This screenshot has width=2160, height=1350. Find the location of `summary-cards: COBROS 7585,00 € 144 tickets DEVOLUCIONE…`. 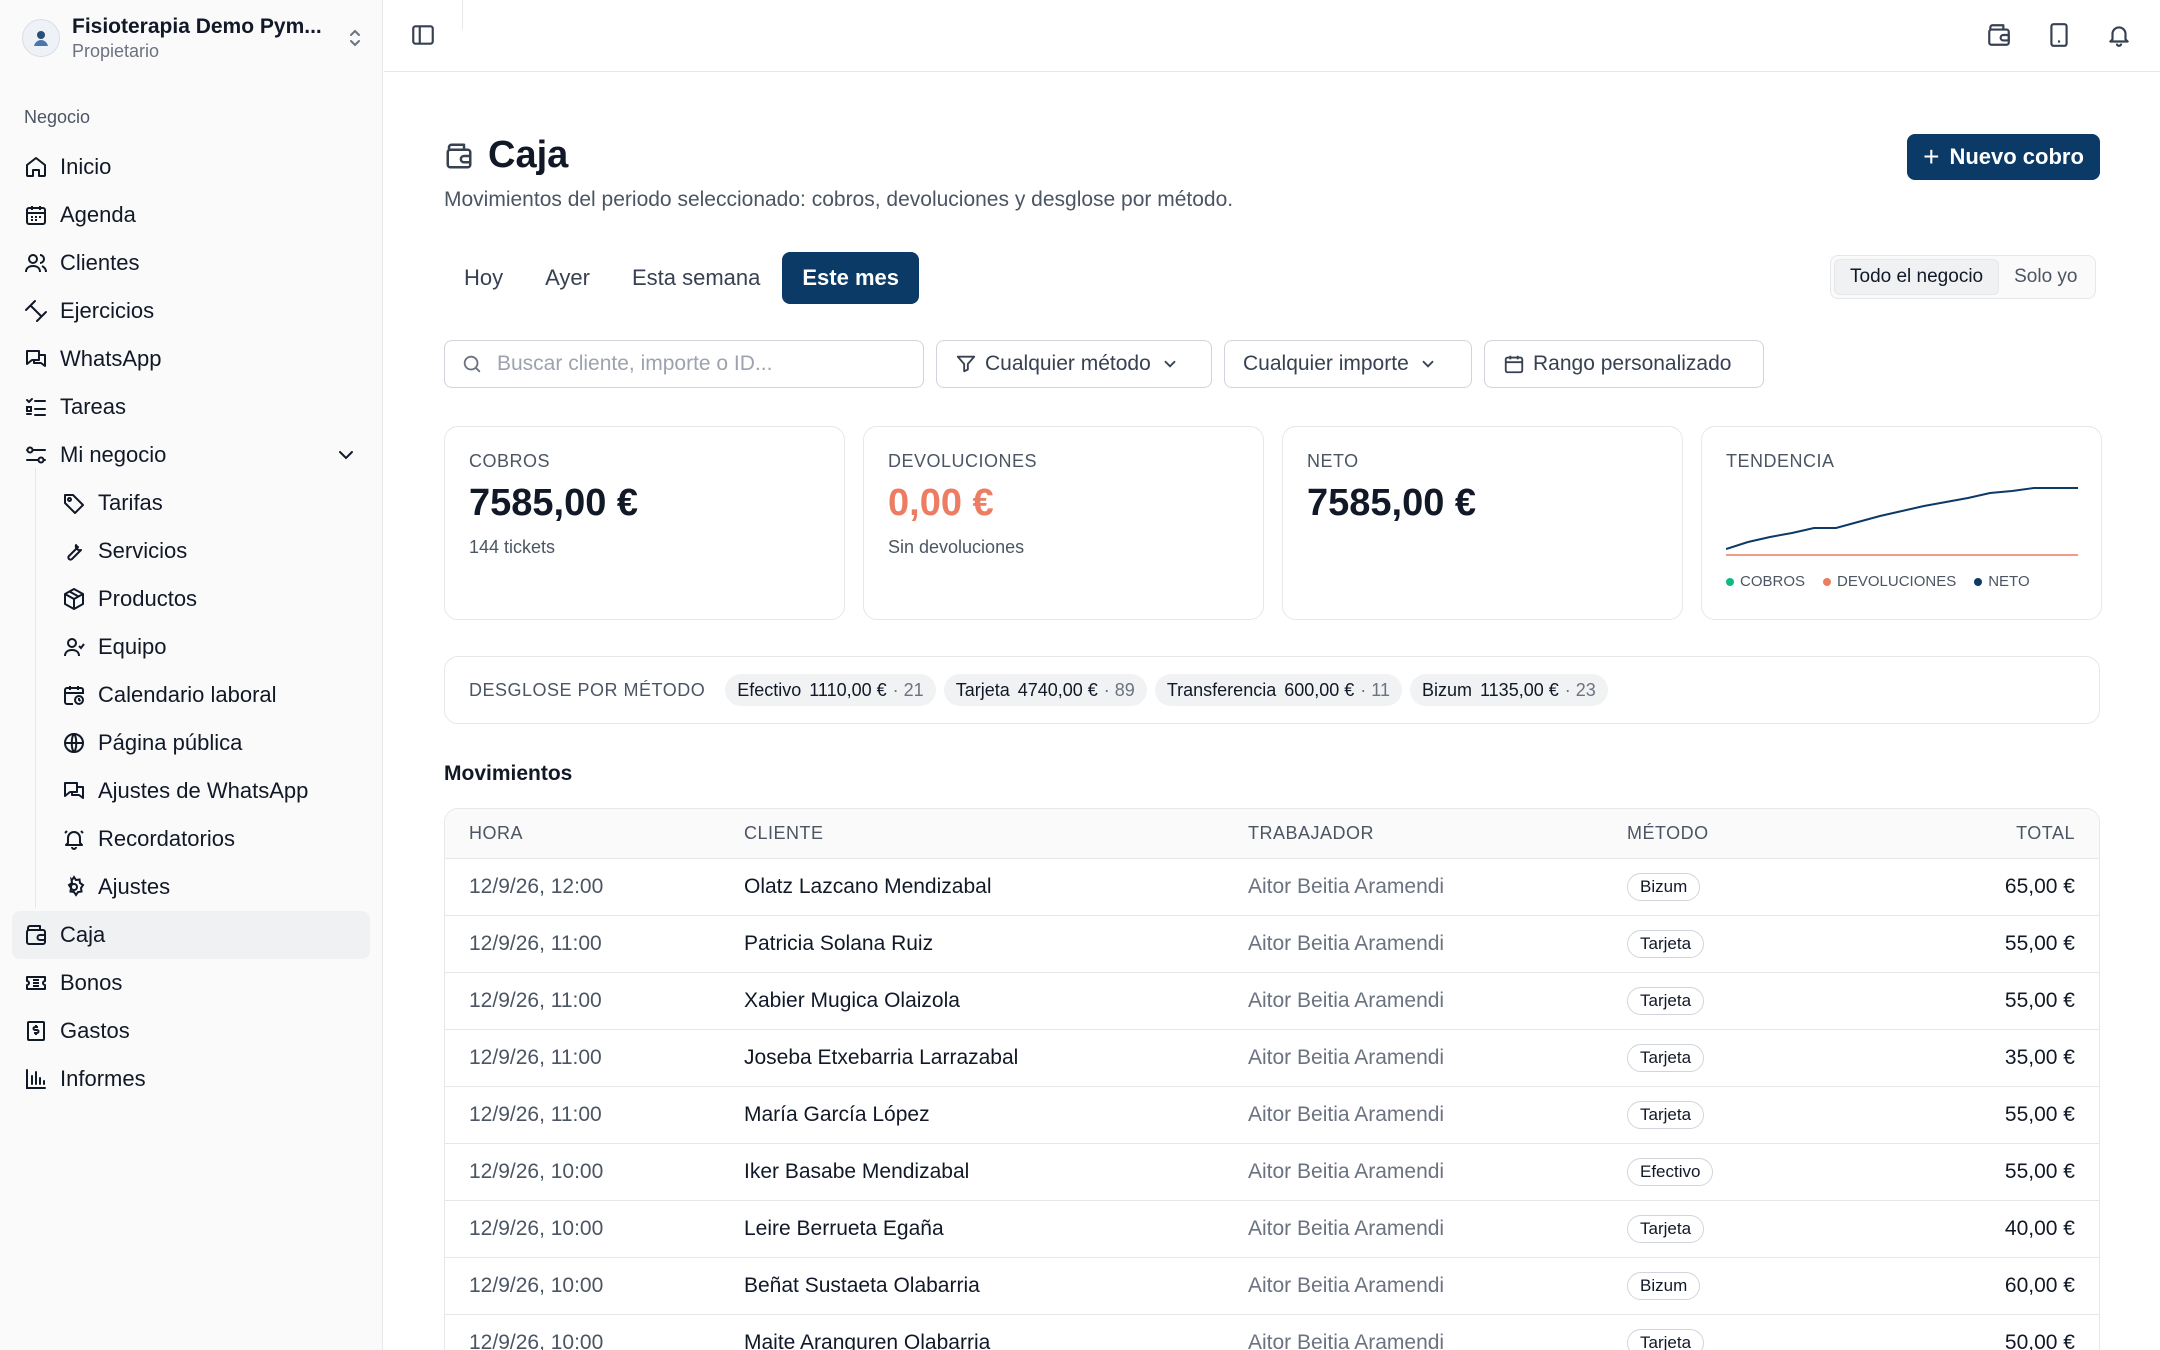

summary-cards: COBROS 7585,00 € 144 tickets DEVOLUCIONE… is located at coordinates (1273, 523).